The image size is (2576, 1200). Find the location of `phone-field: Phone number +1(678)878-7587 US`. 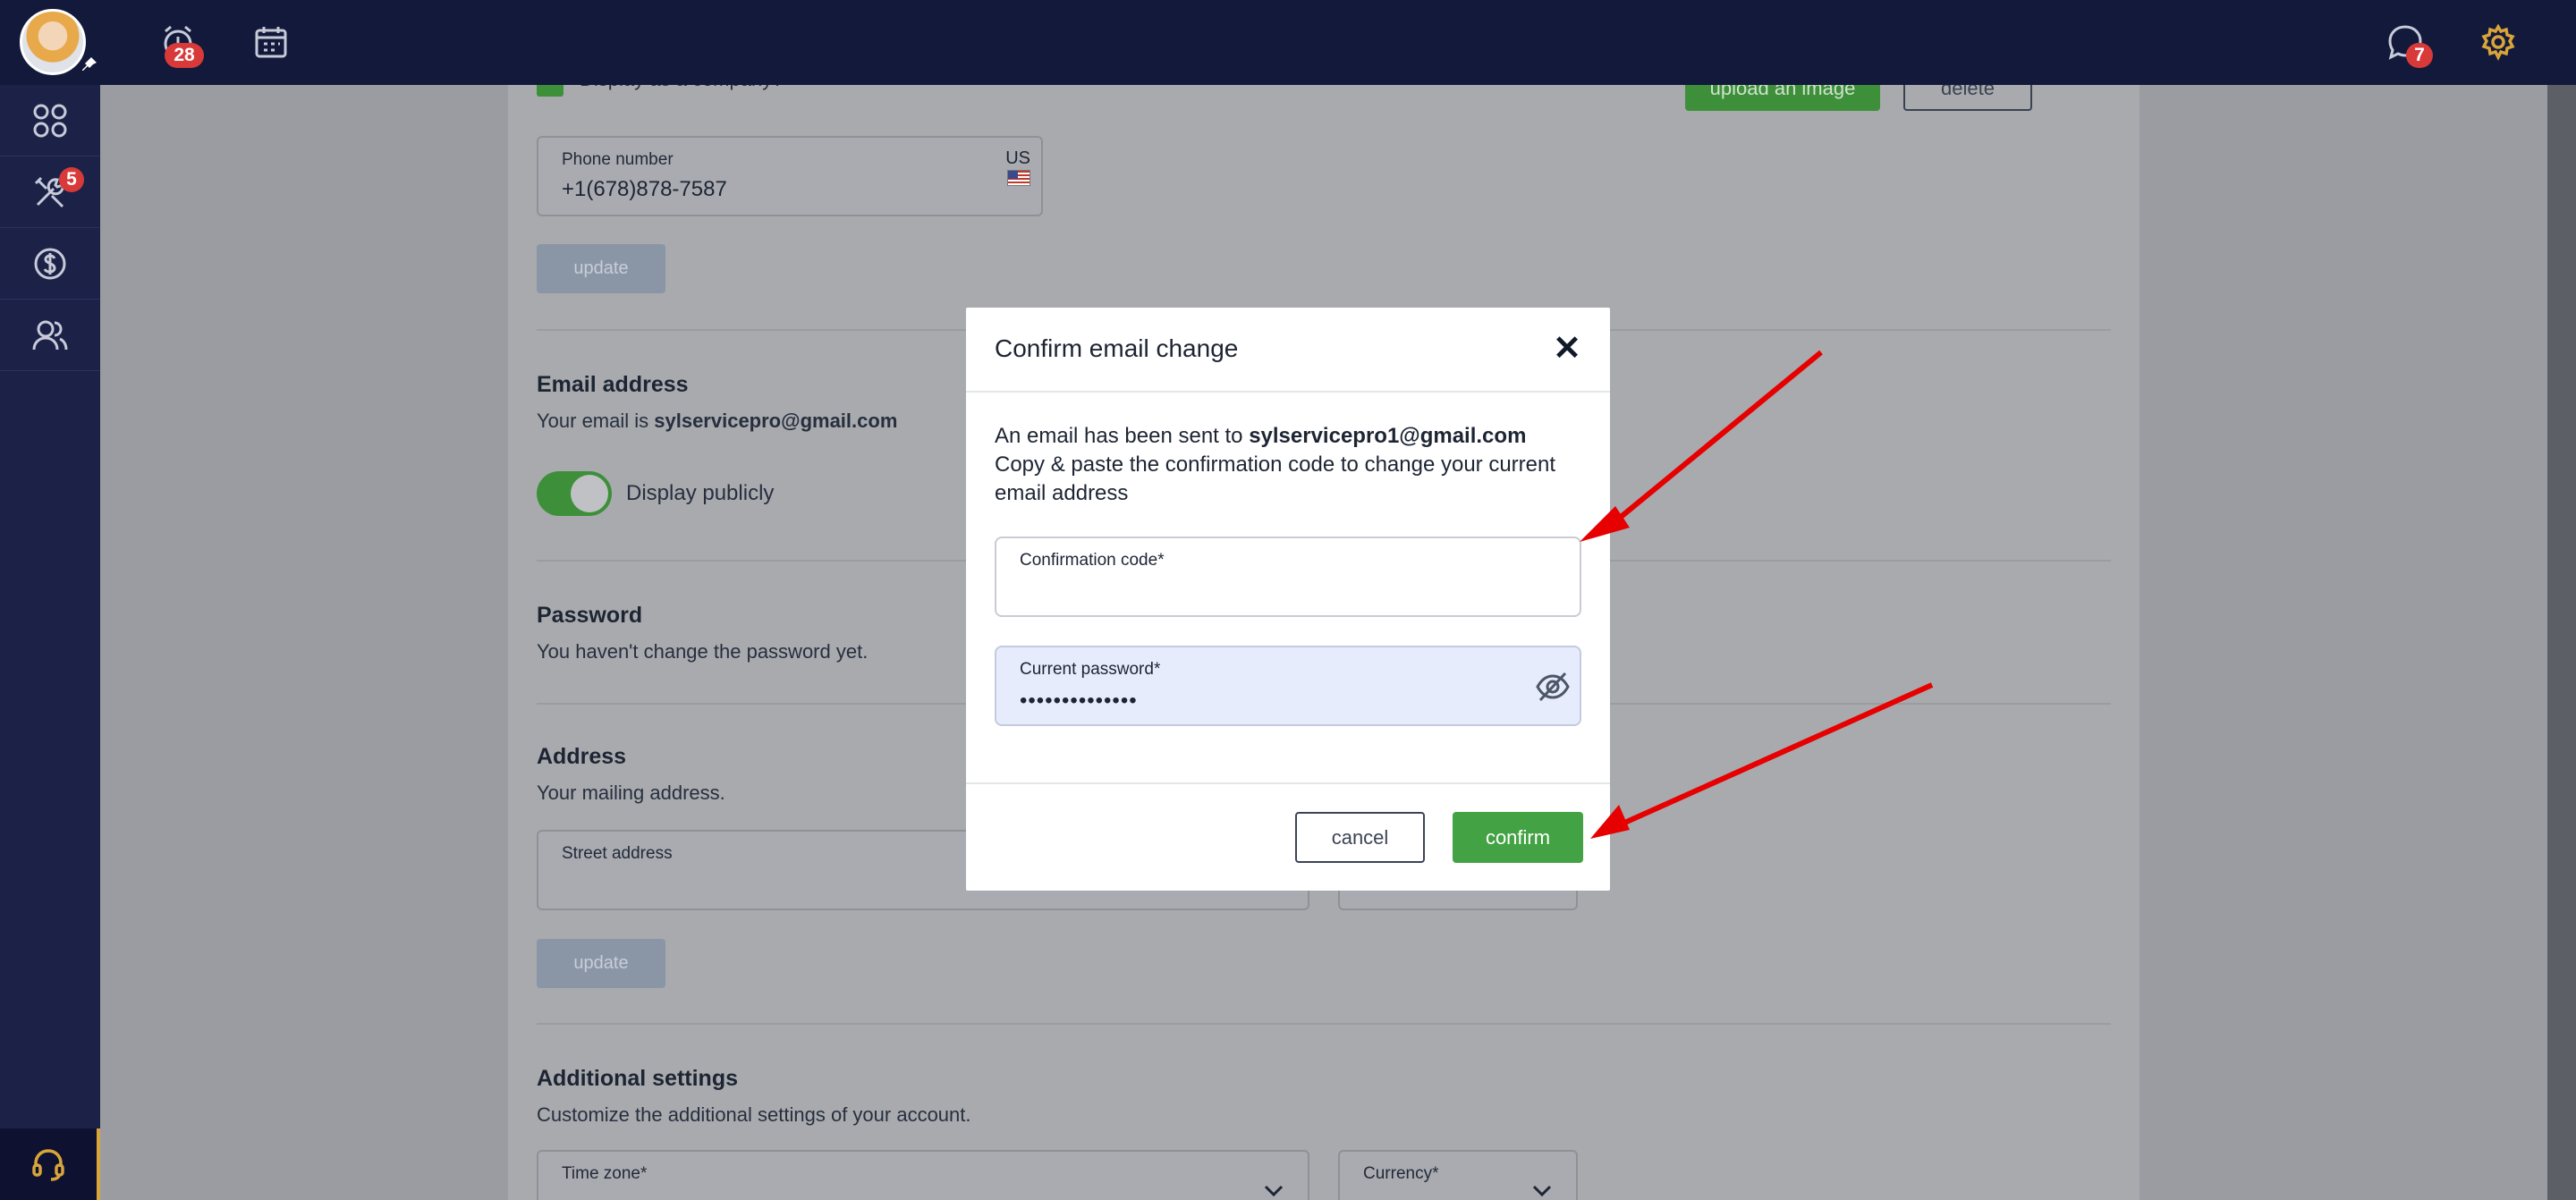

phone-field: Phone number +1(678)878-7587 US is located at coordinates (790, 176).